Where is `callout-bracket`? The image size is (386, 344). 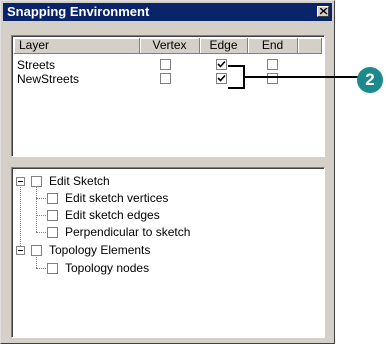
callout-bracket is located at coordinates (293, 77).